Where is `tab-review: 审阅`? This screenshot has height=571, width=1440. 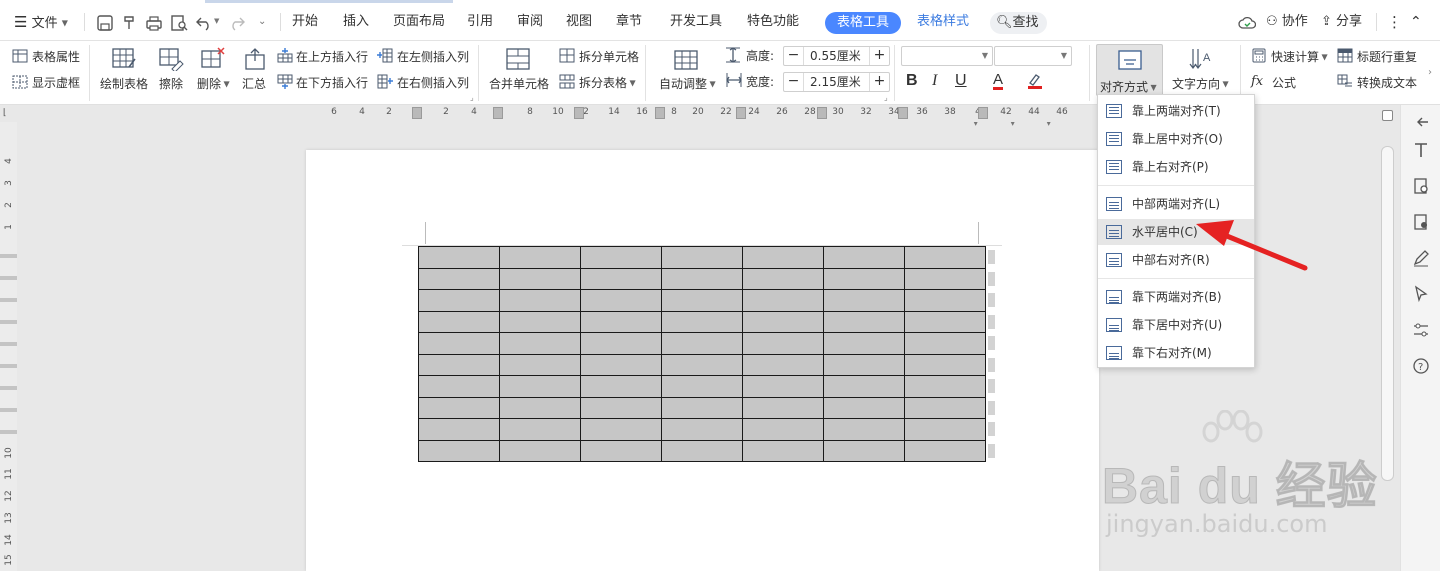
tab-review: 审阅 is located at coordinates (530, 22).